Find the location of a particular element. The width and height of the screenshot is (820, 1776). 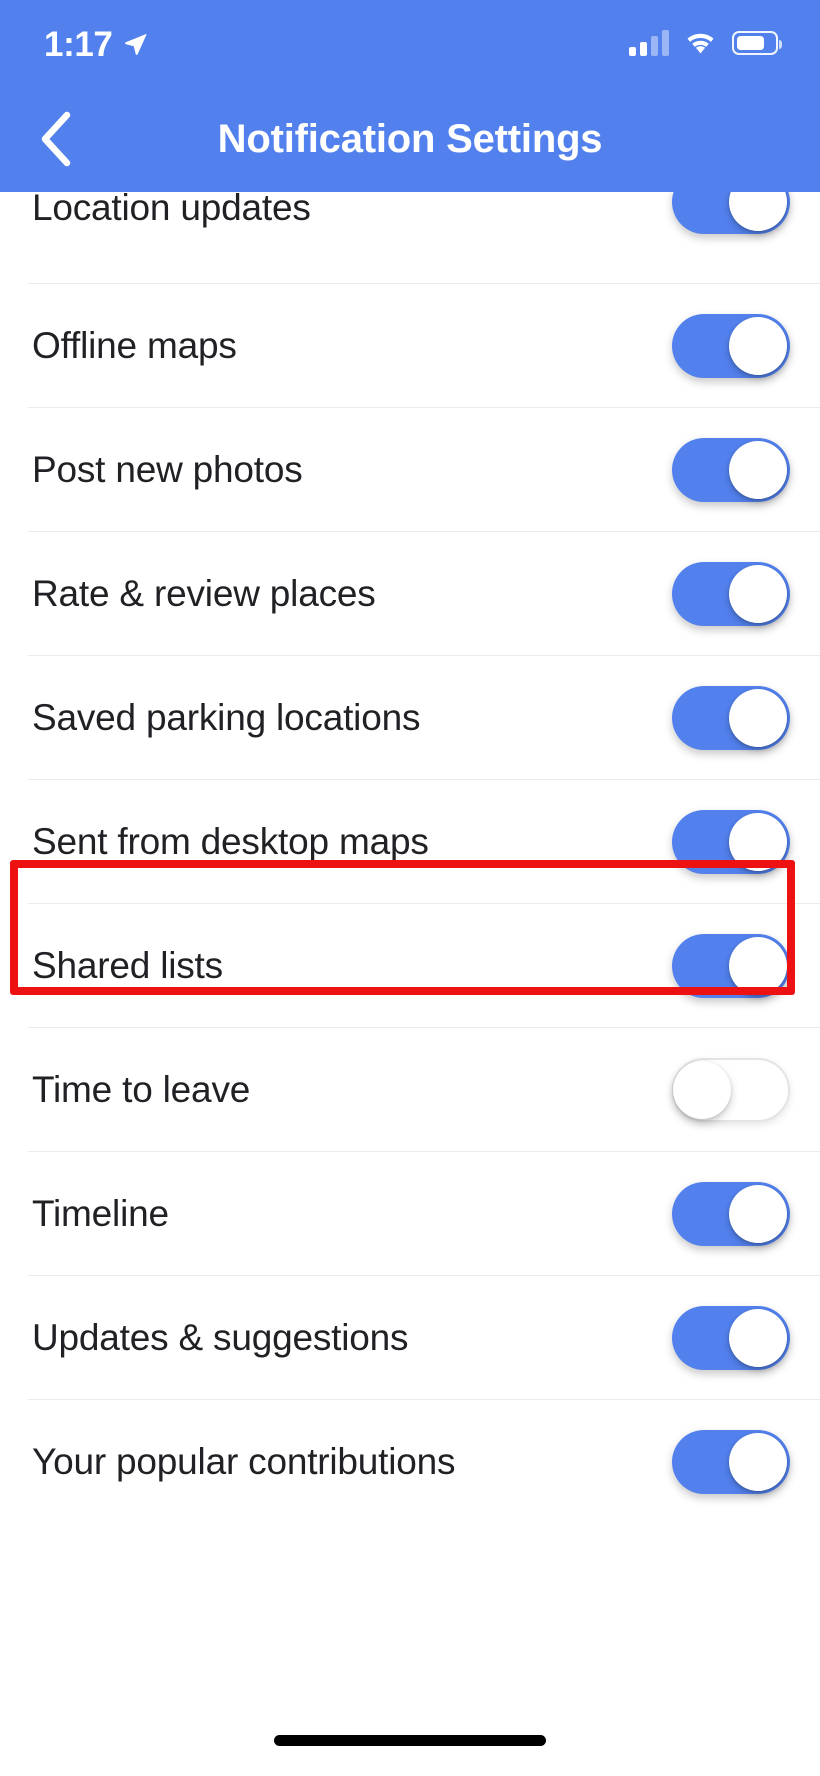

navigation-bar: Notification Settings is located at coordinates (410, 139).